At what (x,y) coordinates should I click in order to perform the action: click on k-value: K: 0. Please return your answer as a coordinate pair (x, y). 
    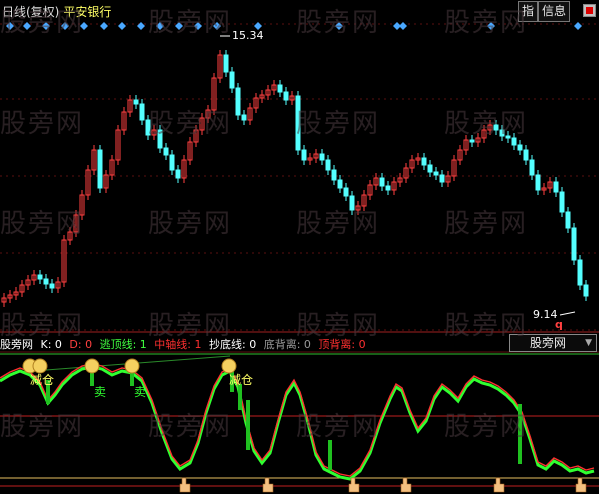
    Looking at the image, I should click on (51, 344).